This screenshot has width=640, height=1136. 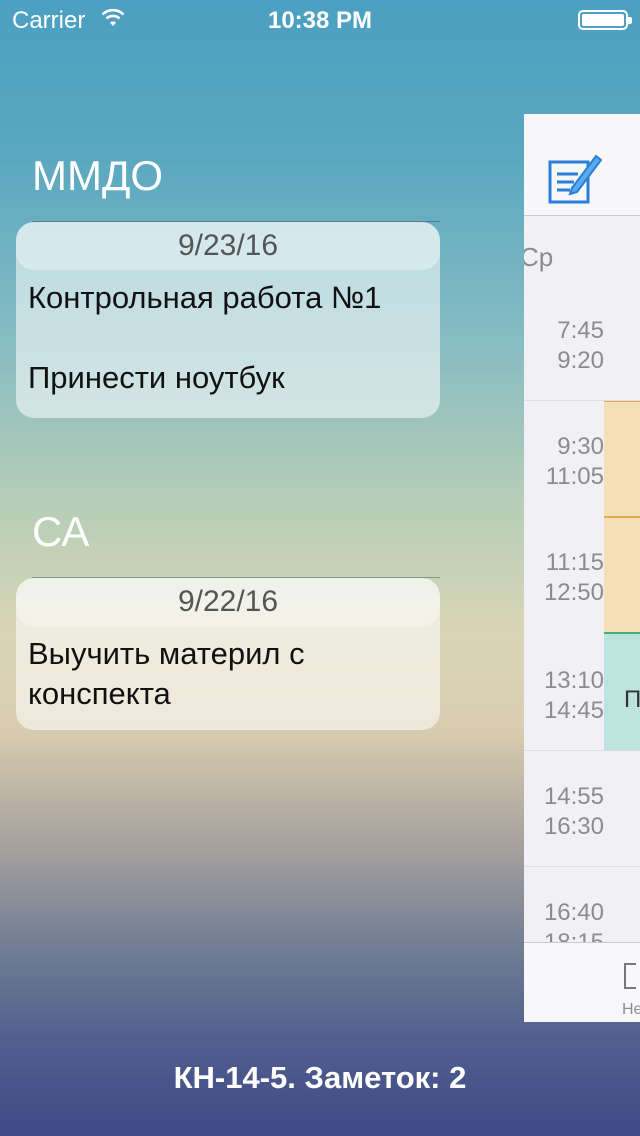 What do you see at coordinates (564, 462) in the screenshot?
I see `time-slot: 9:30 11:05` at bounding box center [564, 462].